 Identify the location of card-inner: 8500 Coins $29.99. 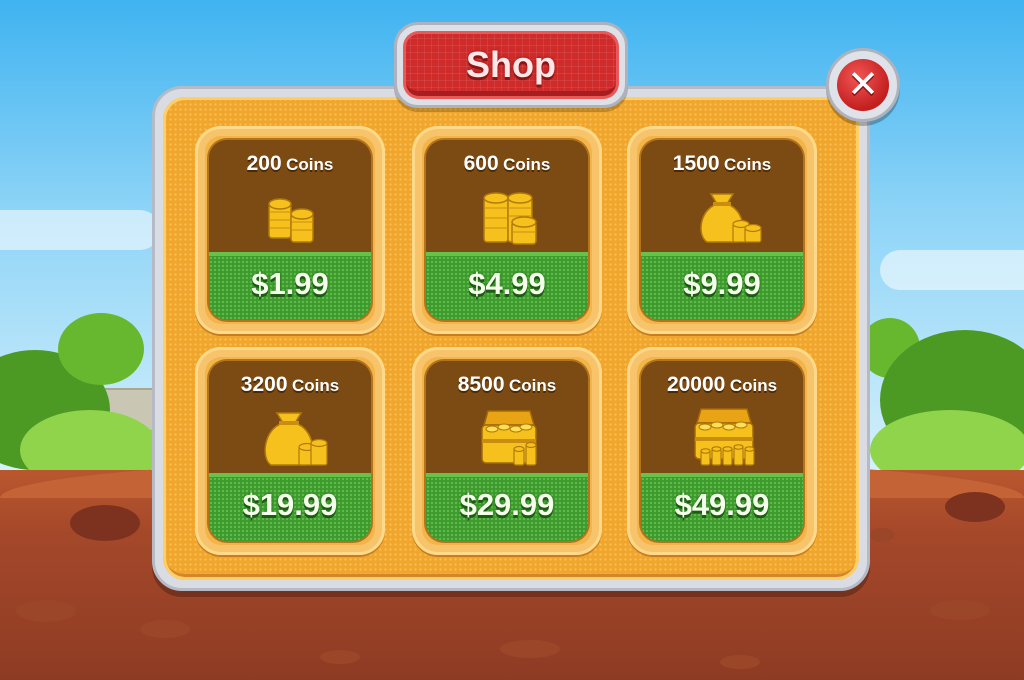
(507, 451).